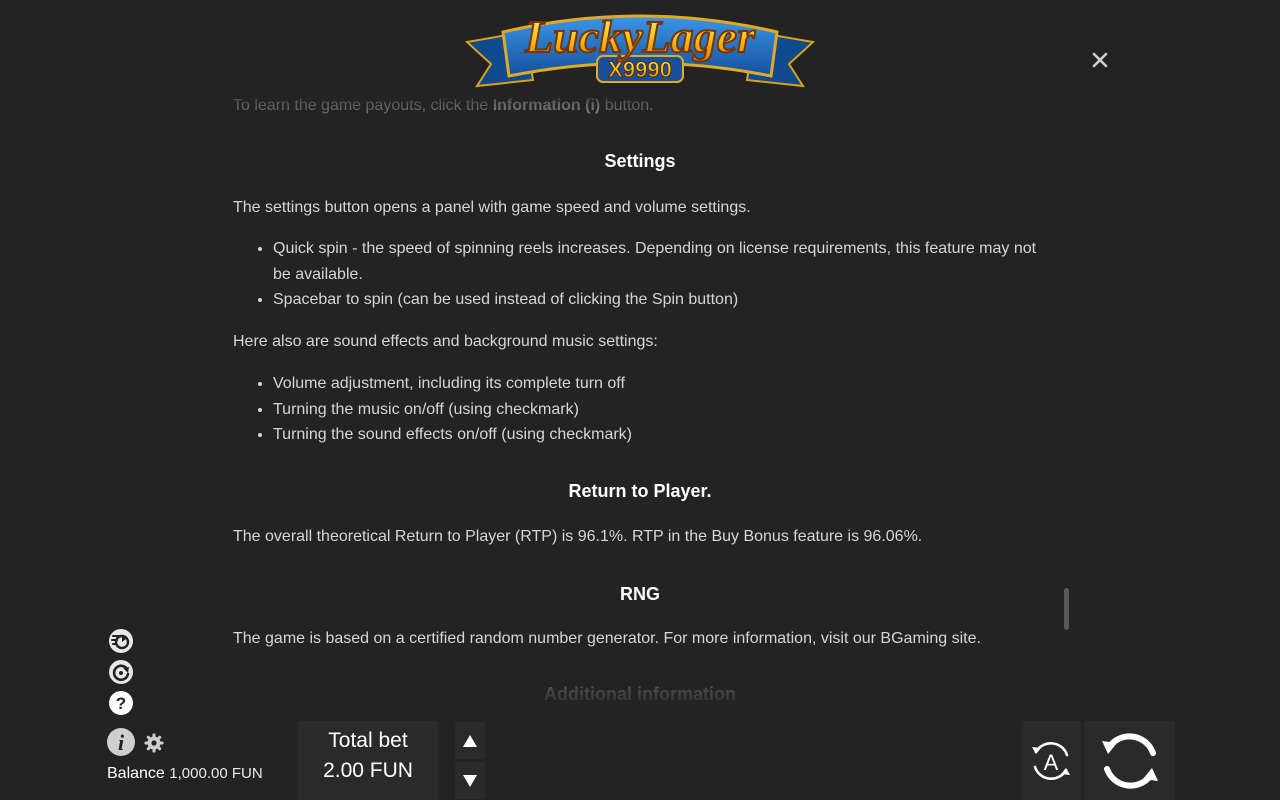 This screenshot has width=1280, height=800. I want to click on total-bet-value: 2.00 FUN, so click(368, 770).